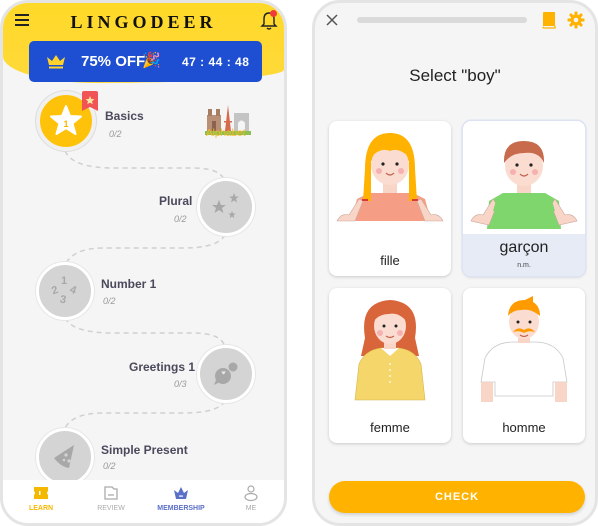 The width and height of the screenshot is (598, 526). I want to click on lesson-title: Basics, so click(124, 116).